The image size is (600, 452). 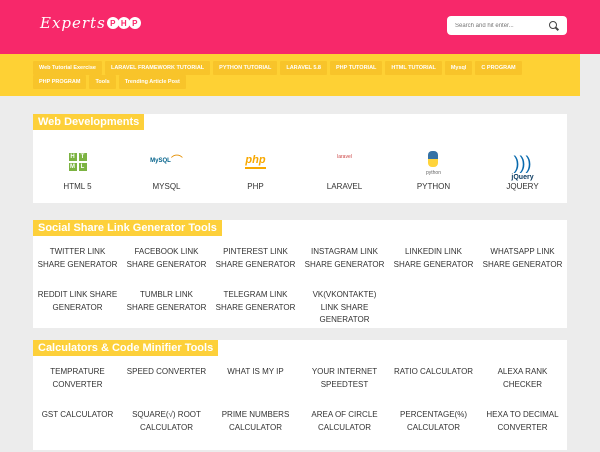 I want to click on tool-link: LINKEDIN LINK SHARE GENERATOR, so click(x=433, y=267).